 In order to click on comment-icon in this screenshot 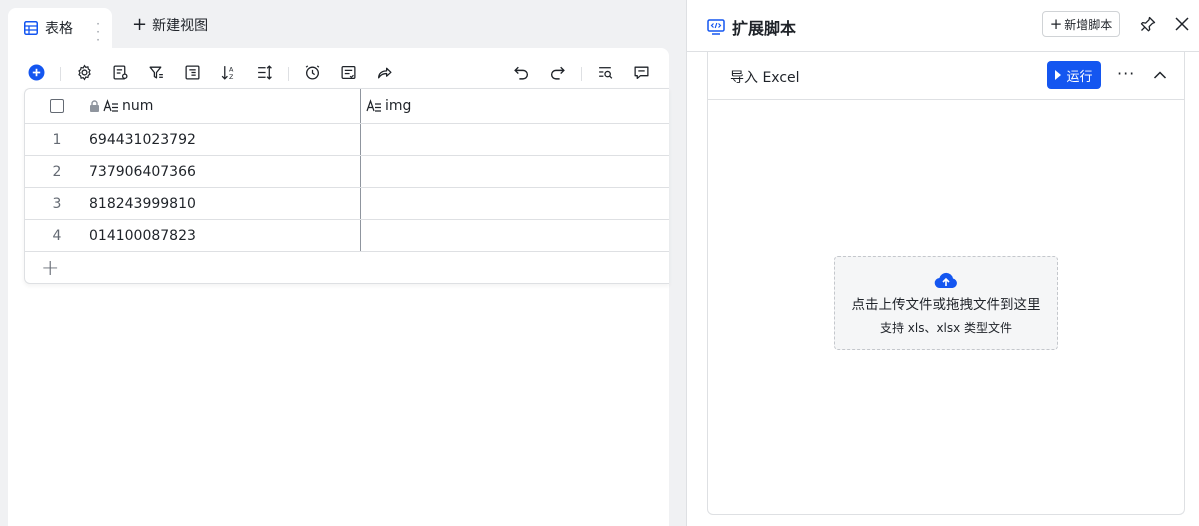, I will do `click(641, 72)`.